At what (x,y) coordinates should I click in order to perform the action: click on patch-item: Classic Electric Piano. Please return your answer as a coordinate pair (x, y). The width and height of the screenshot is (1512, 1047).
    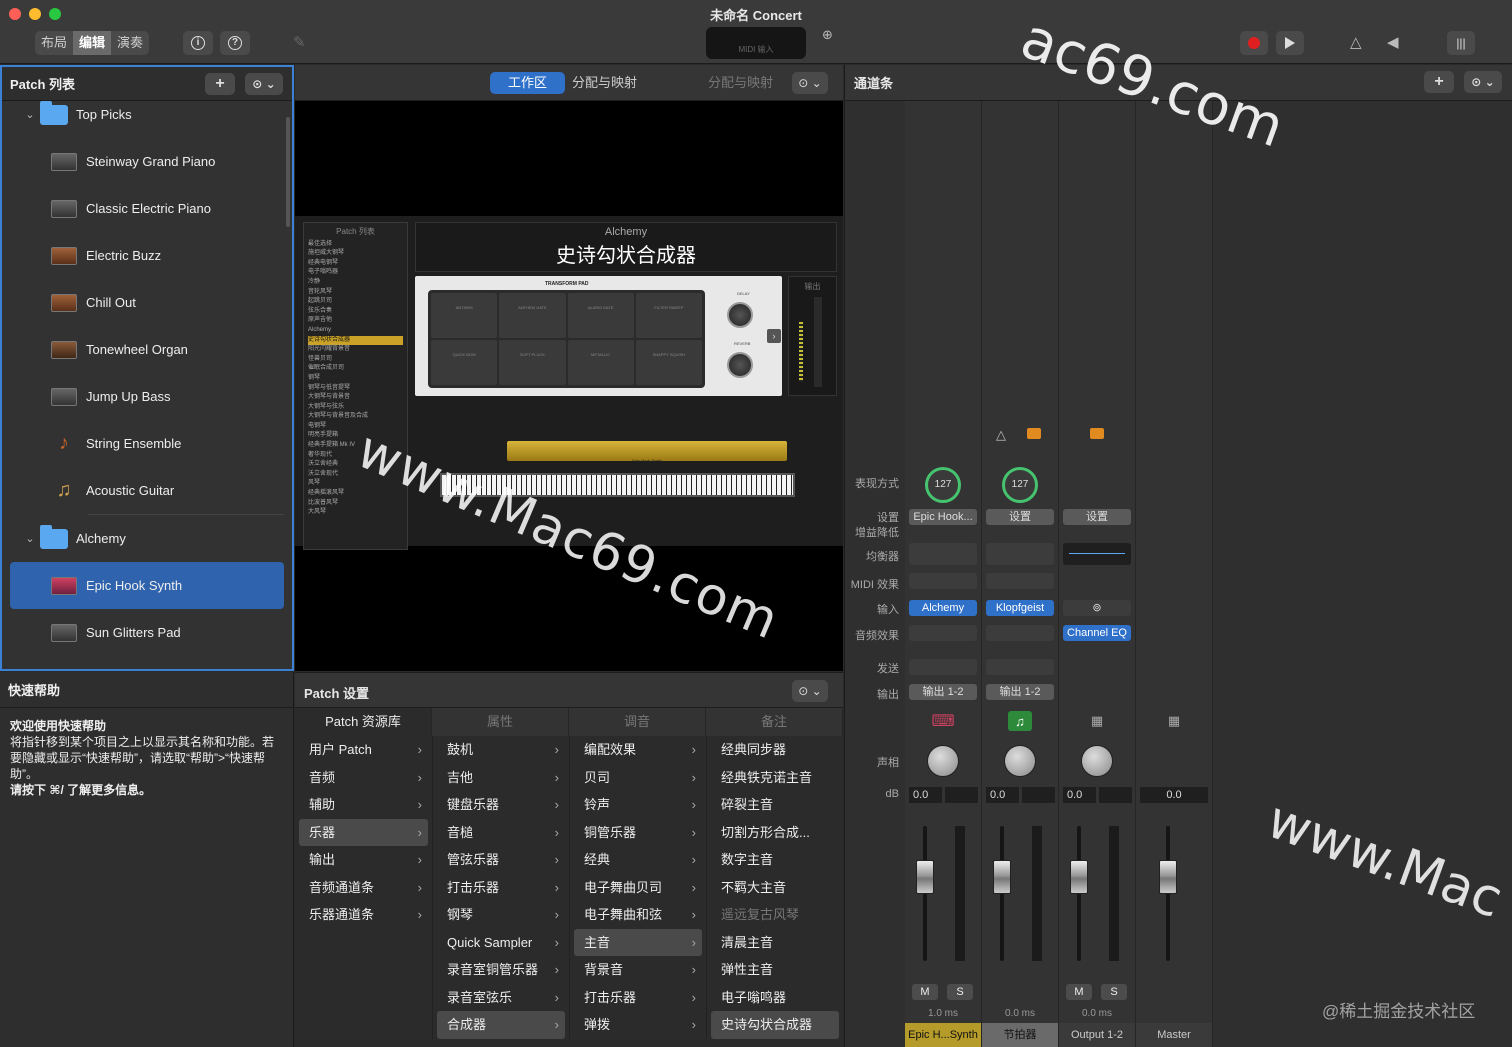
    Looking at the image, I should click on (146, 208).